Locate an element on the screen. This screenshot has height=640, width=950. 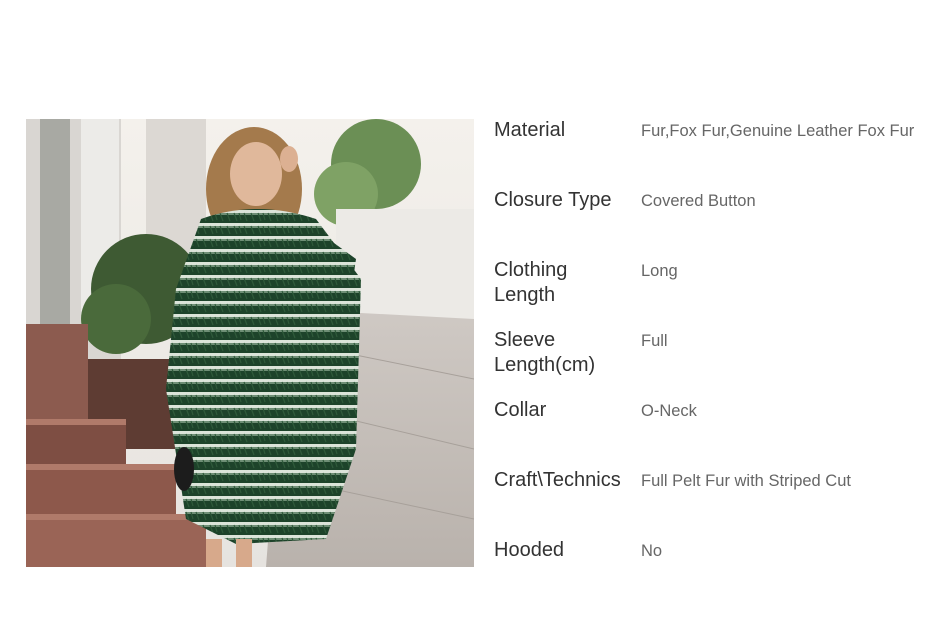
spec-value: Long is located at coordinates (659, 271).